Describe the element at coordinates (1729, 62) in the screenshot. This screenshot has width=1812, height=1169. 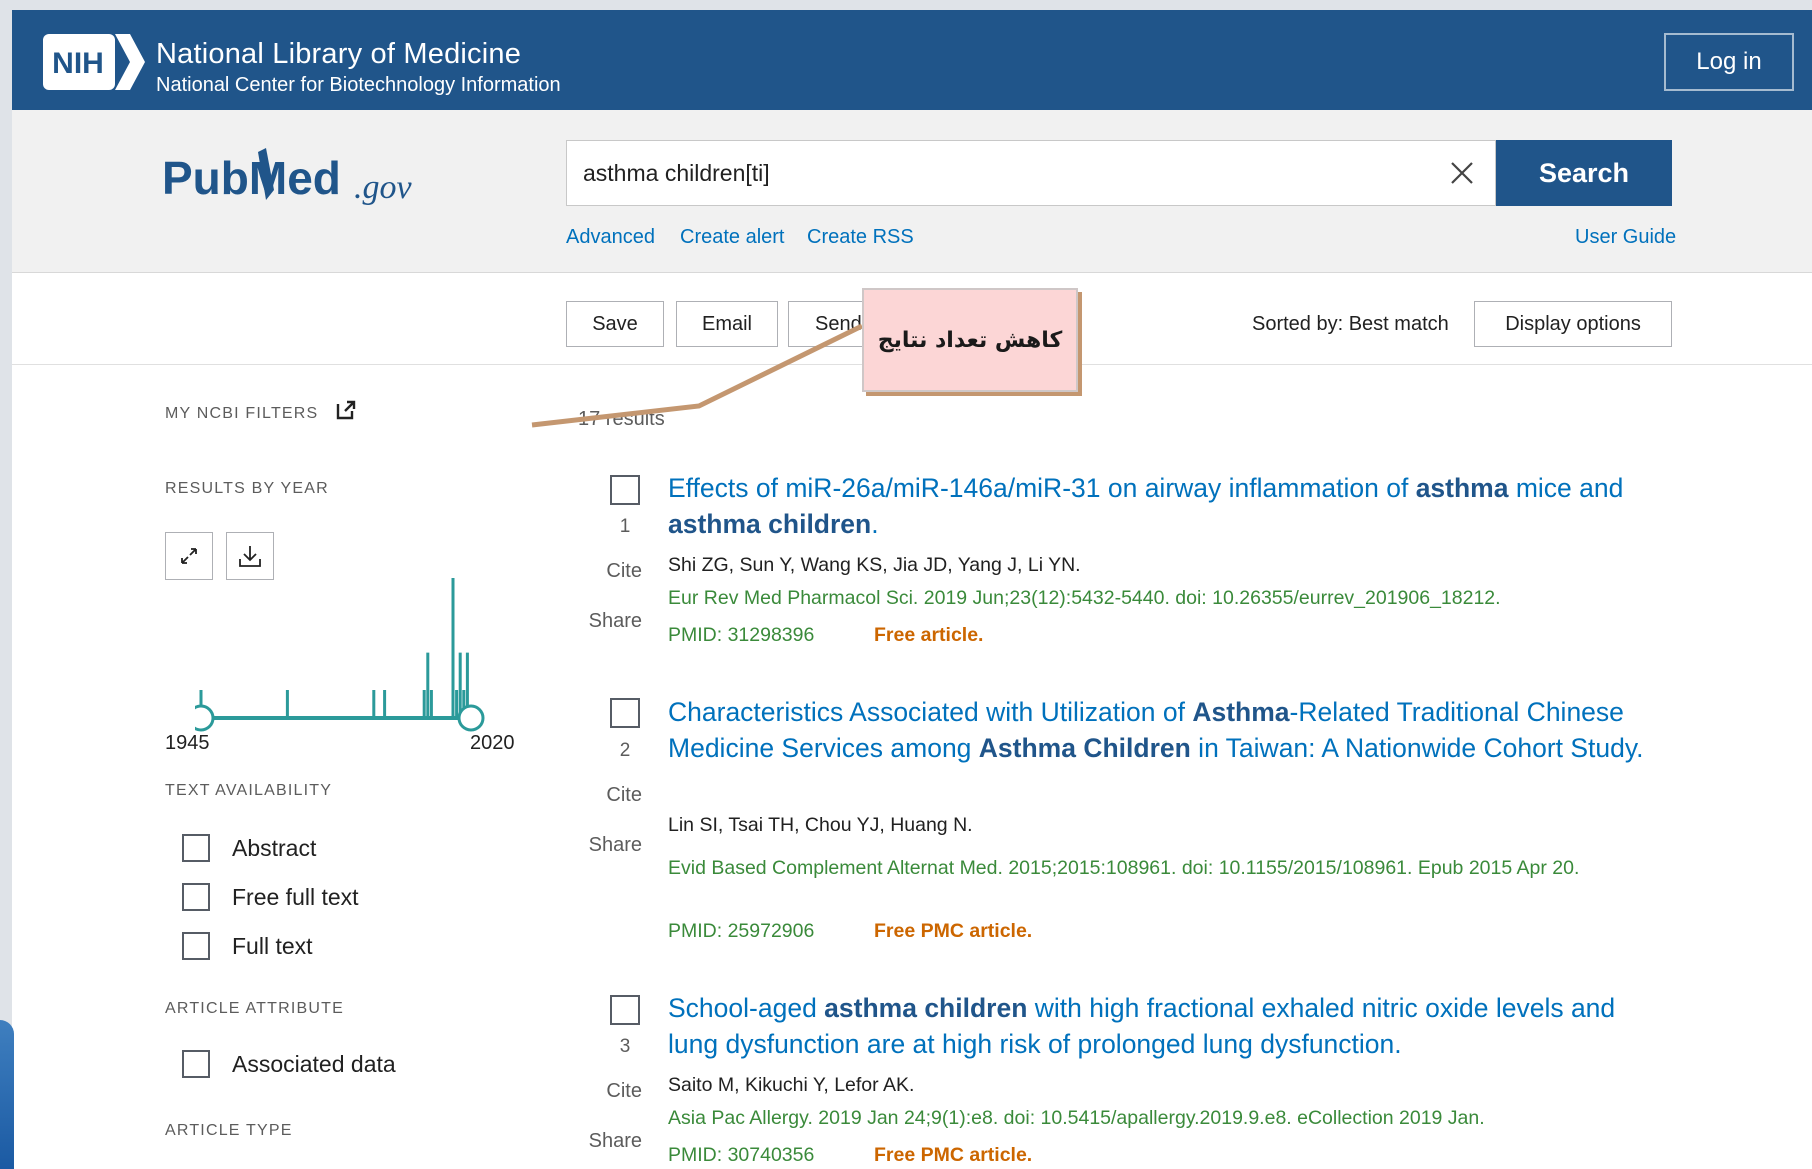
I see `login-button: Log in` at that location.